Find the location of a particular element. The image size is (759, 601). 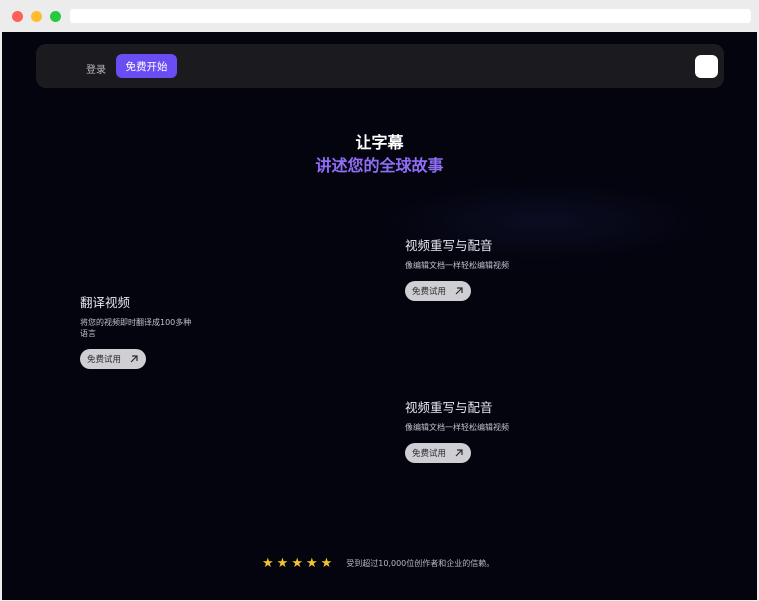

feature-card-description: 将您的视频即时翻译成100多种语言 is located at coordinates (136, 328).